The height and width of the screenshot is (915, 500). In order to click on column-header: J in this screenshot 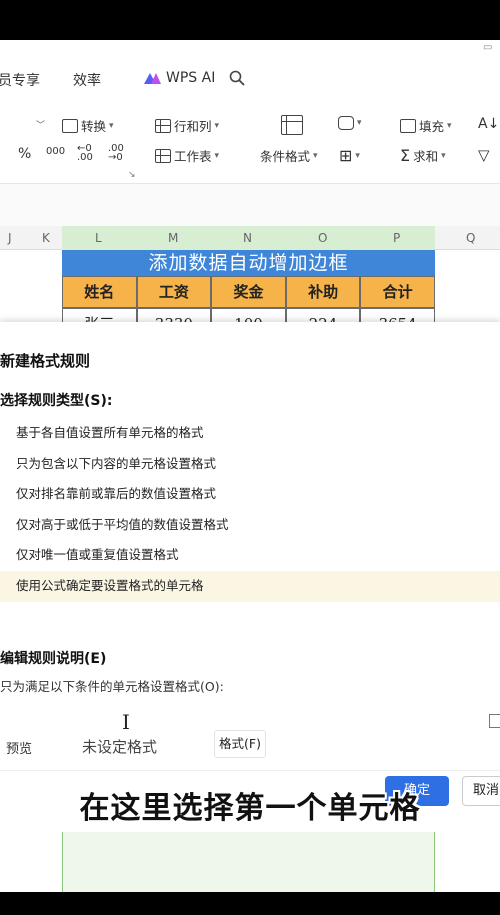, I will do `click(10, 238)`.